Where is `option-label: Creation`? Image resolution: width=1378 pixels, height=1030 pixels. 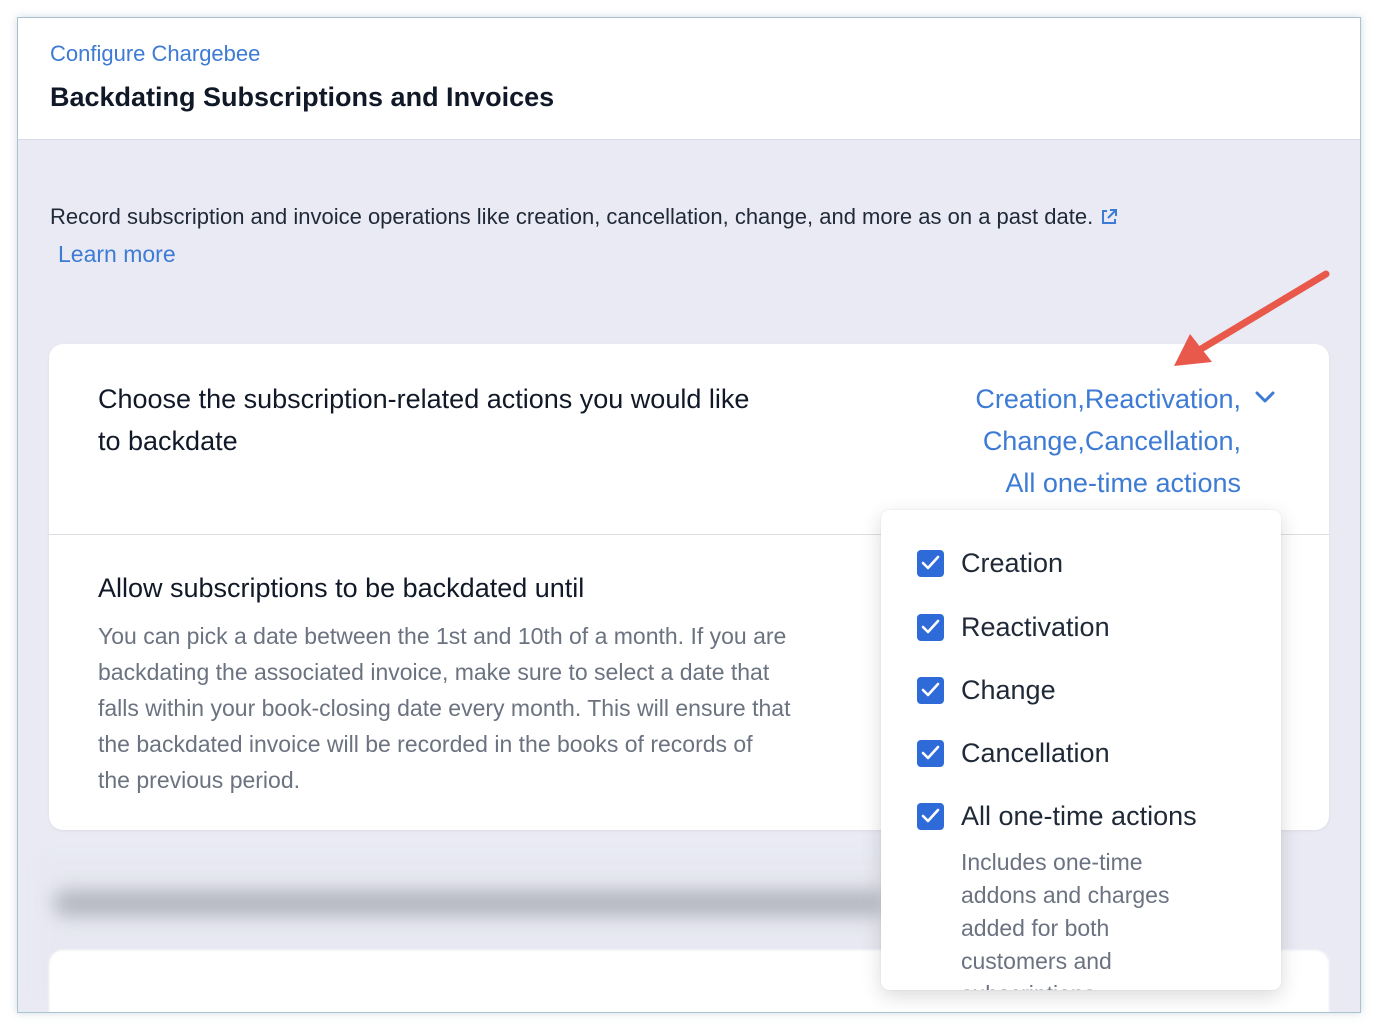 option-label: Creation is located at coordinates (1012, 563).